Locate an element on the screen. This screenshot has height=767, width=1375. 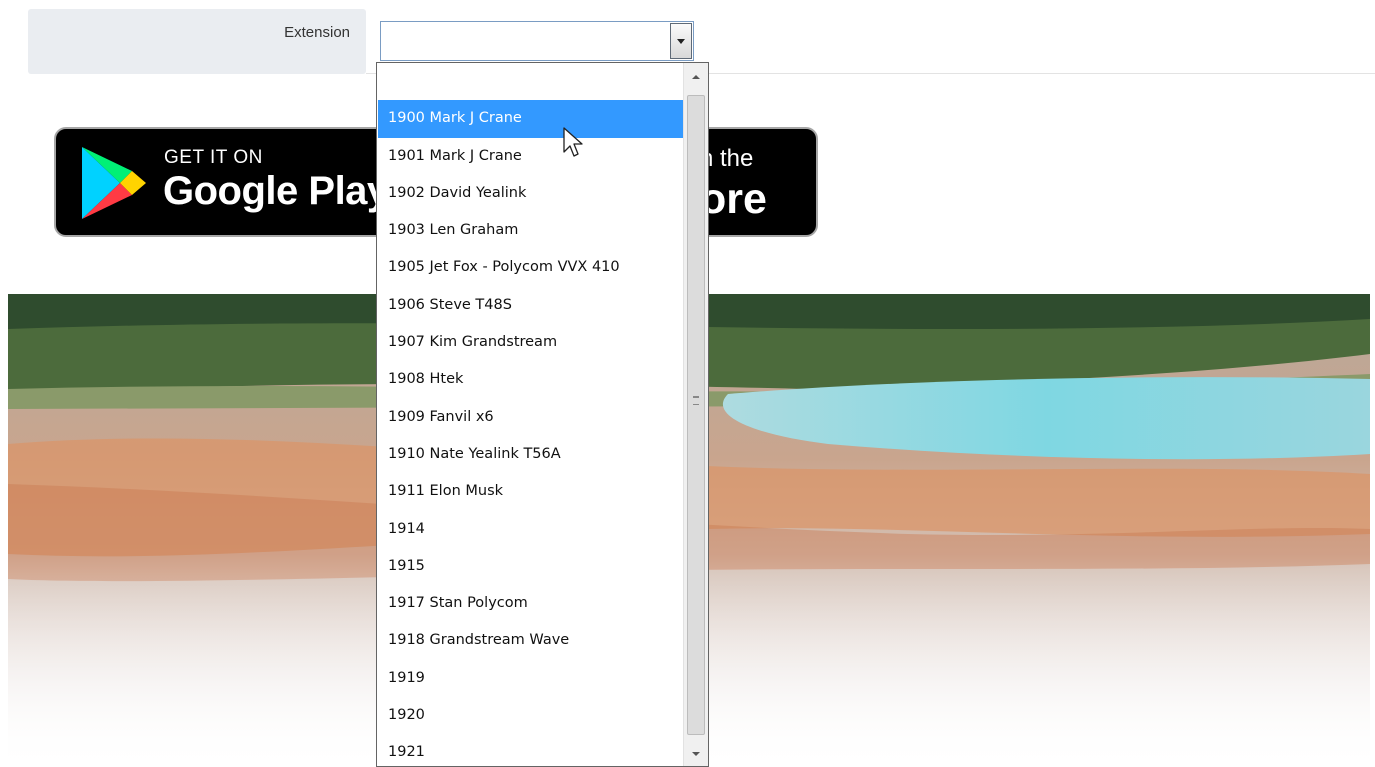
dropdown-scrollbar is located at coordinates (695, 414).